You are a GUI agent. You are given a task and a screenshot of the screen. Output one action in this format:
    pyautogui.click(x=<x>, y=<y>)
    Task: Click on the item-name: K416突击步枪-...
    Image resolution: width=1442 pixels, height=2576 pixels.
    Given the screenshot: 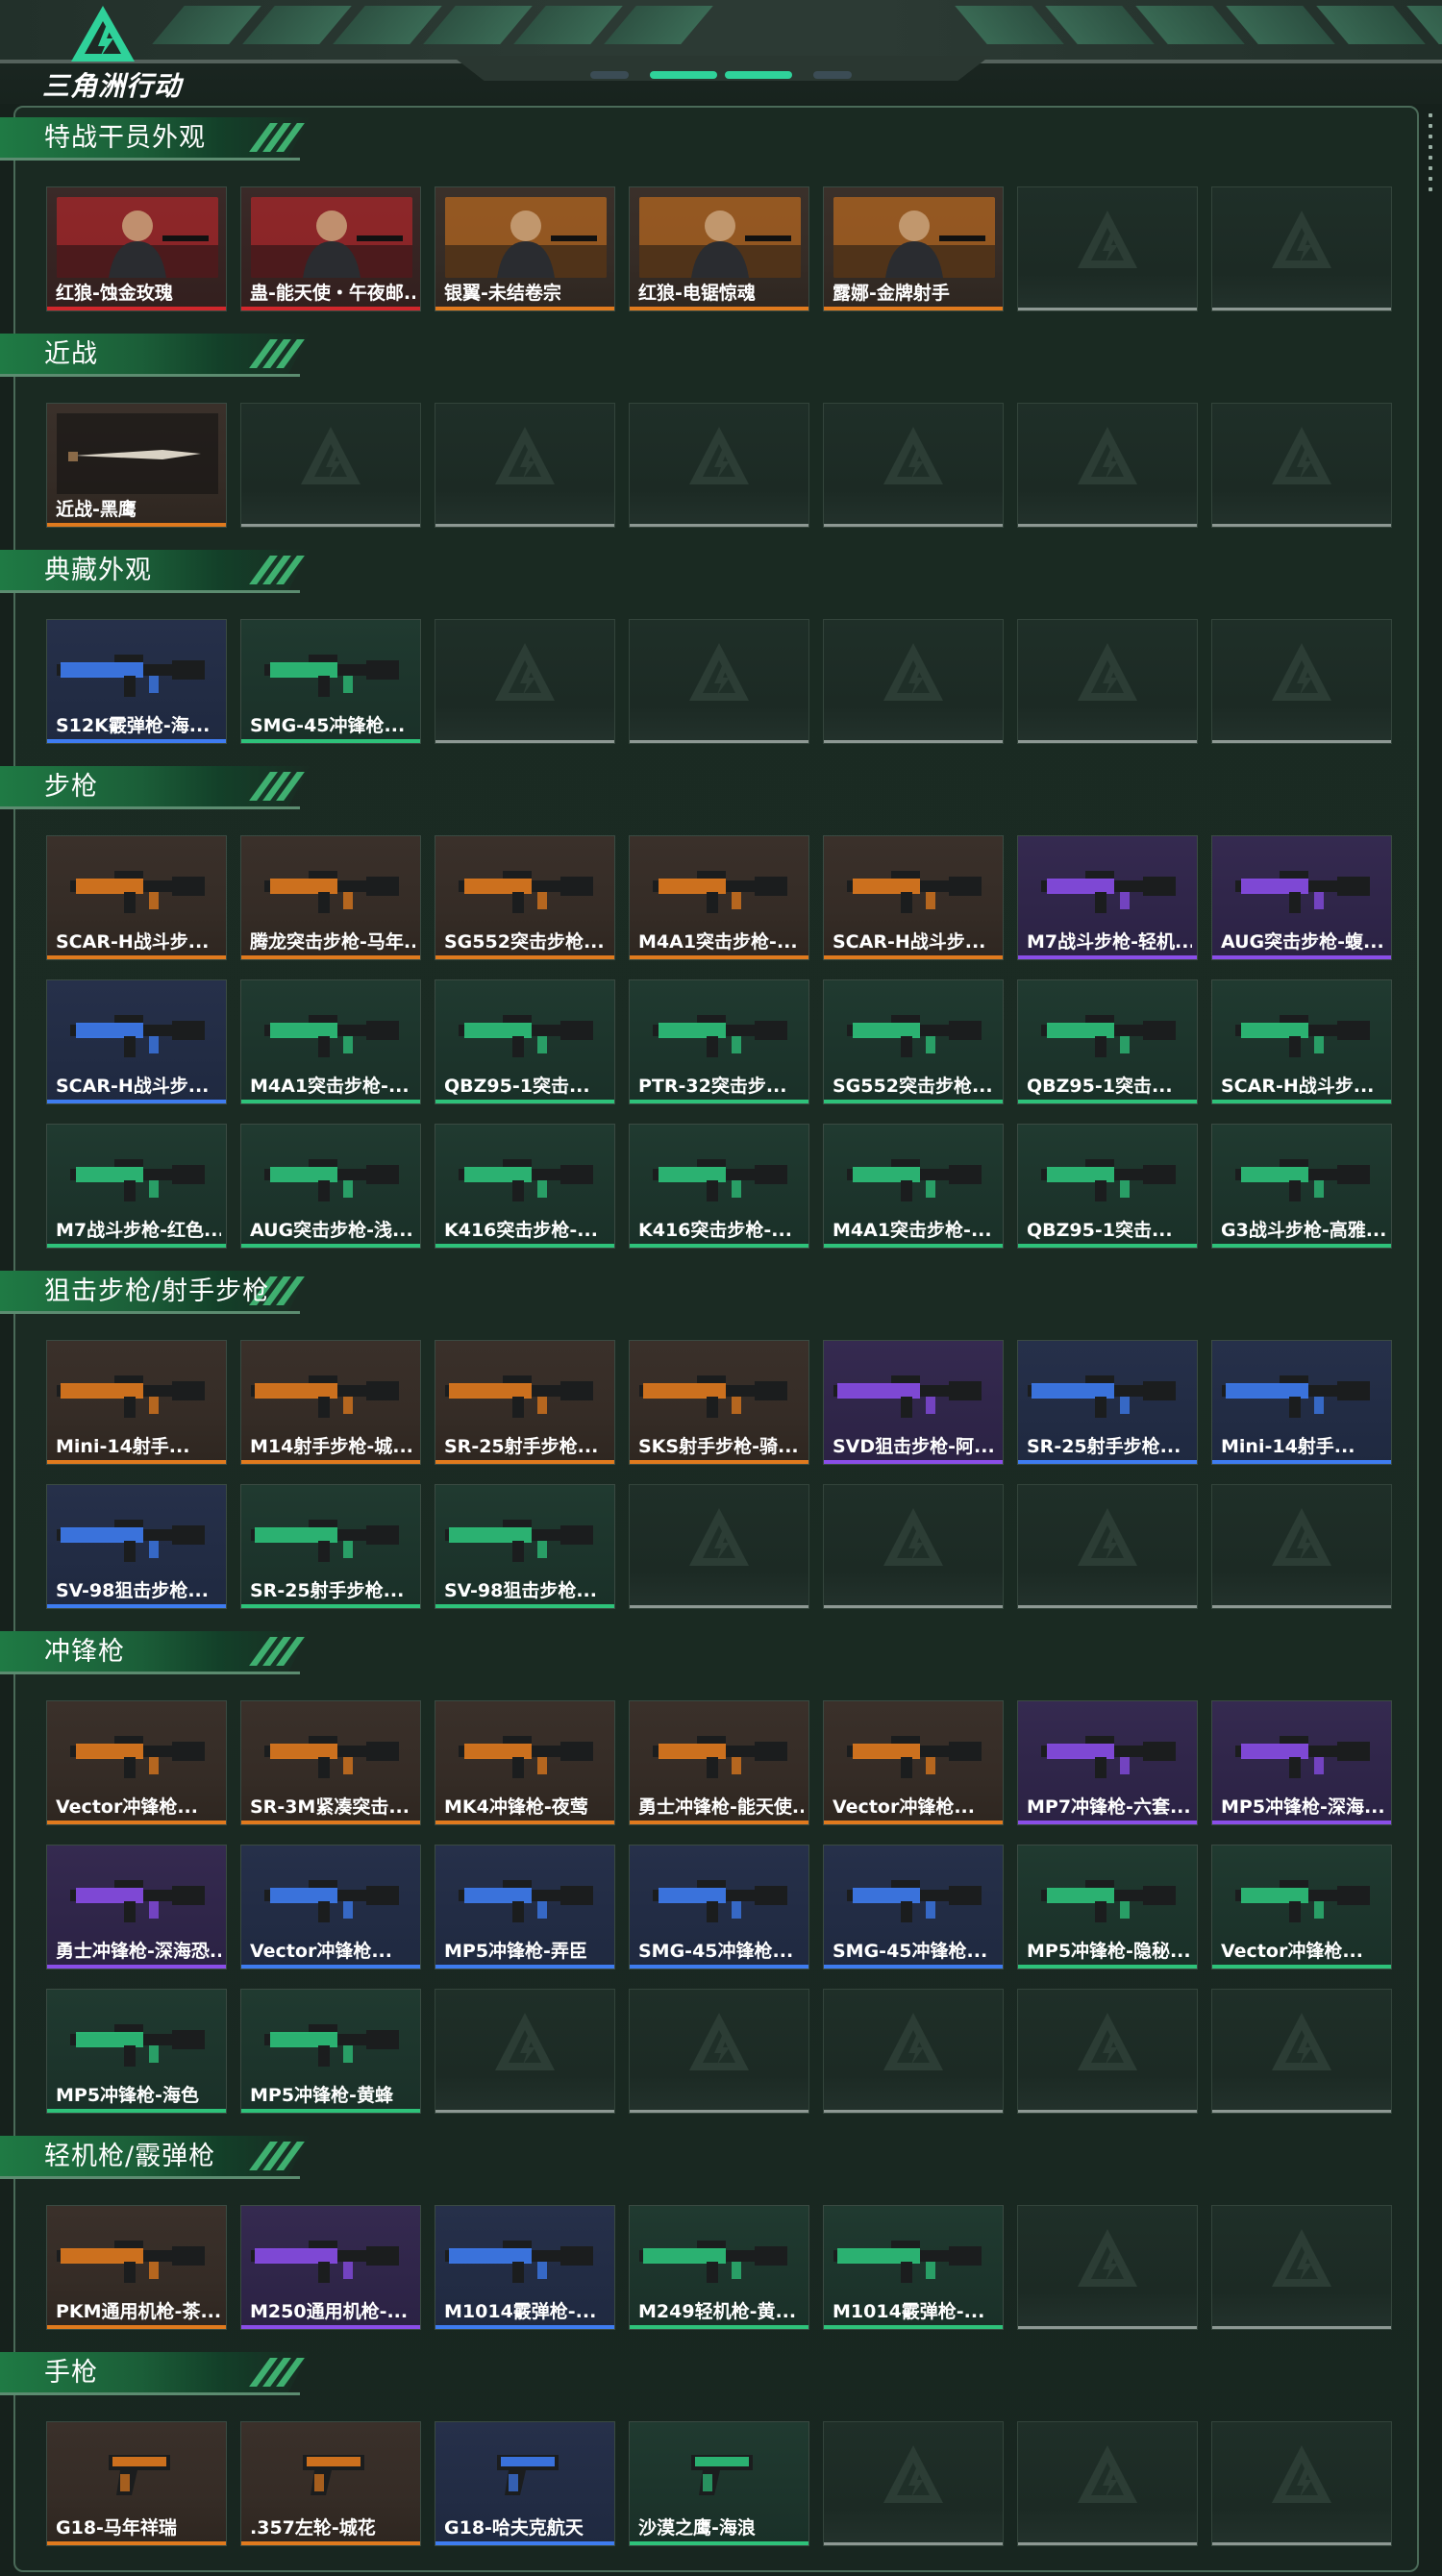 What is the action you would take?
    pyautogui.click(x=715, y=1231)
    